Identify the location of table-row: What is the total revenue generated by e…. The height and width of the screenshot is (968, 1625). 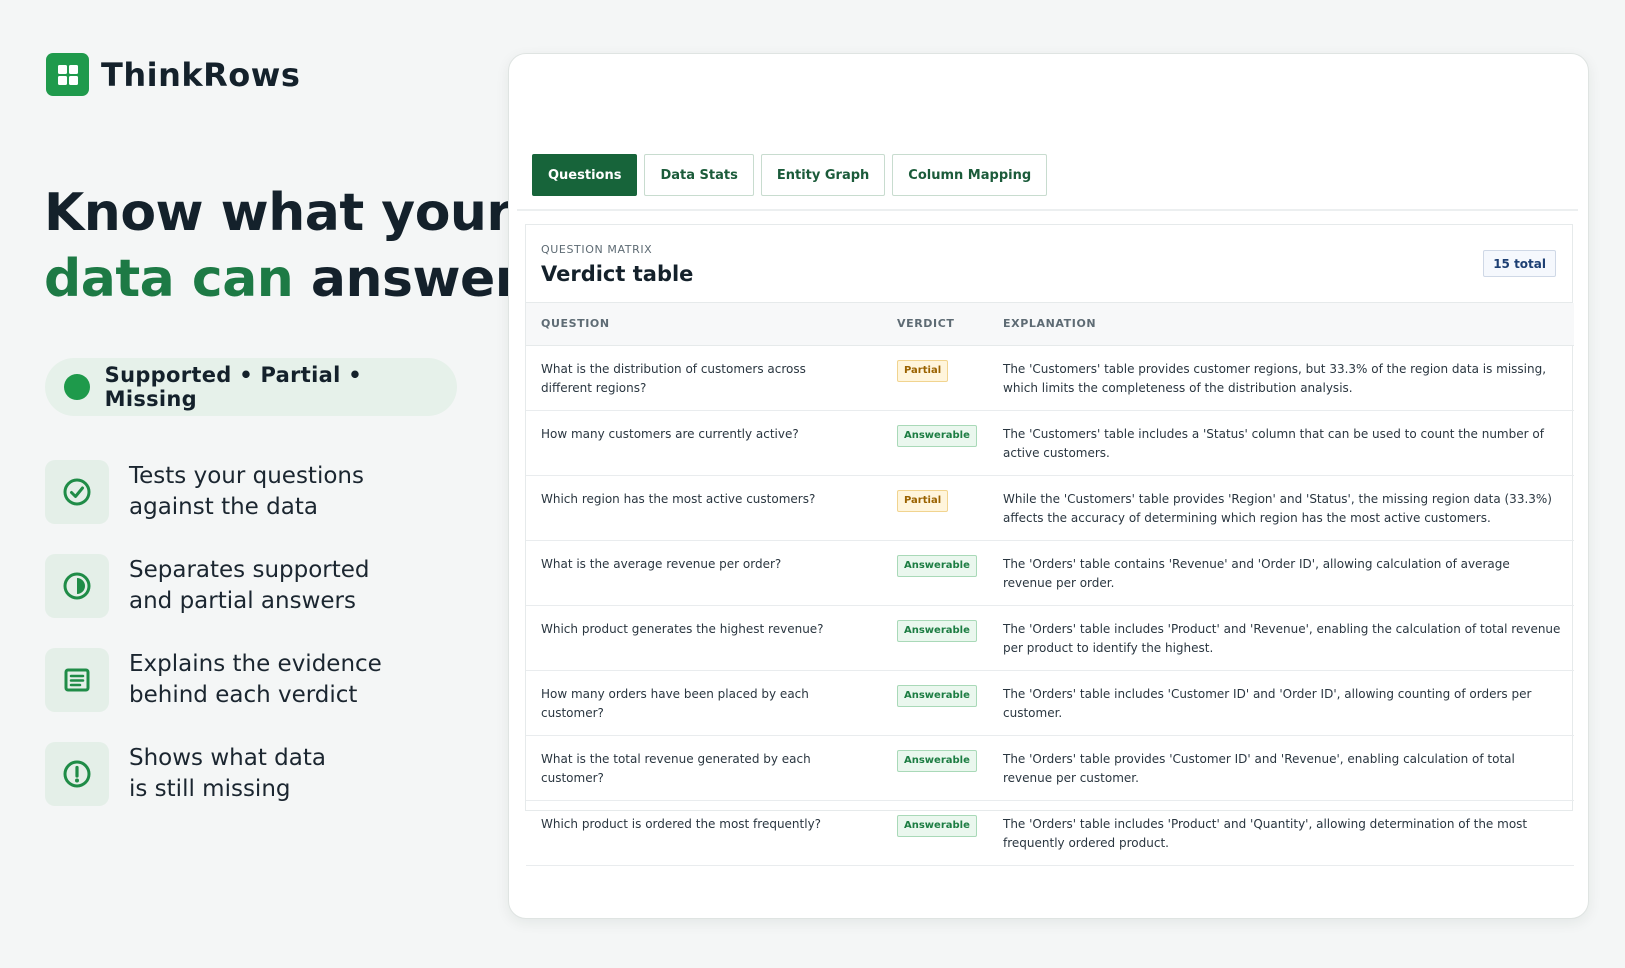
(1050, 768).